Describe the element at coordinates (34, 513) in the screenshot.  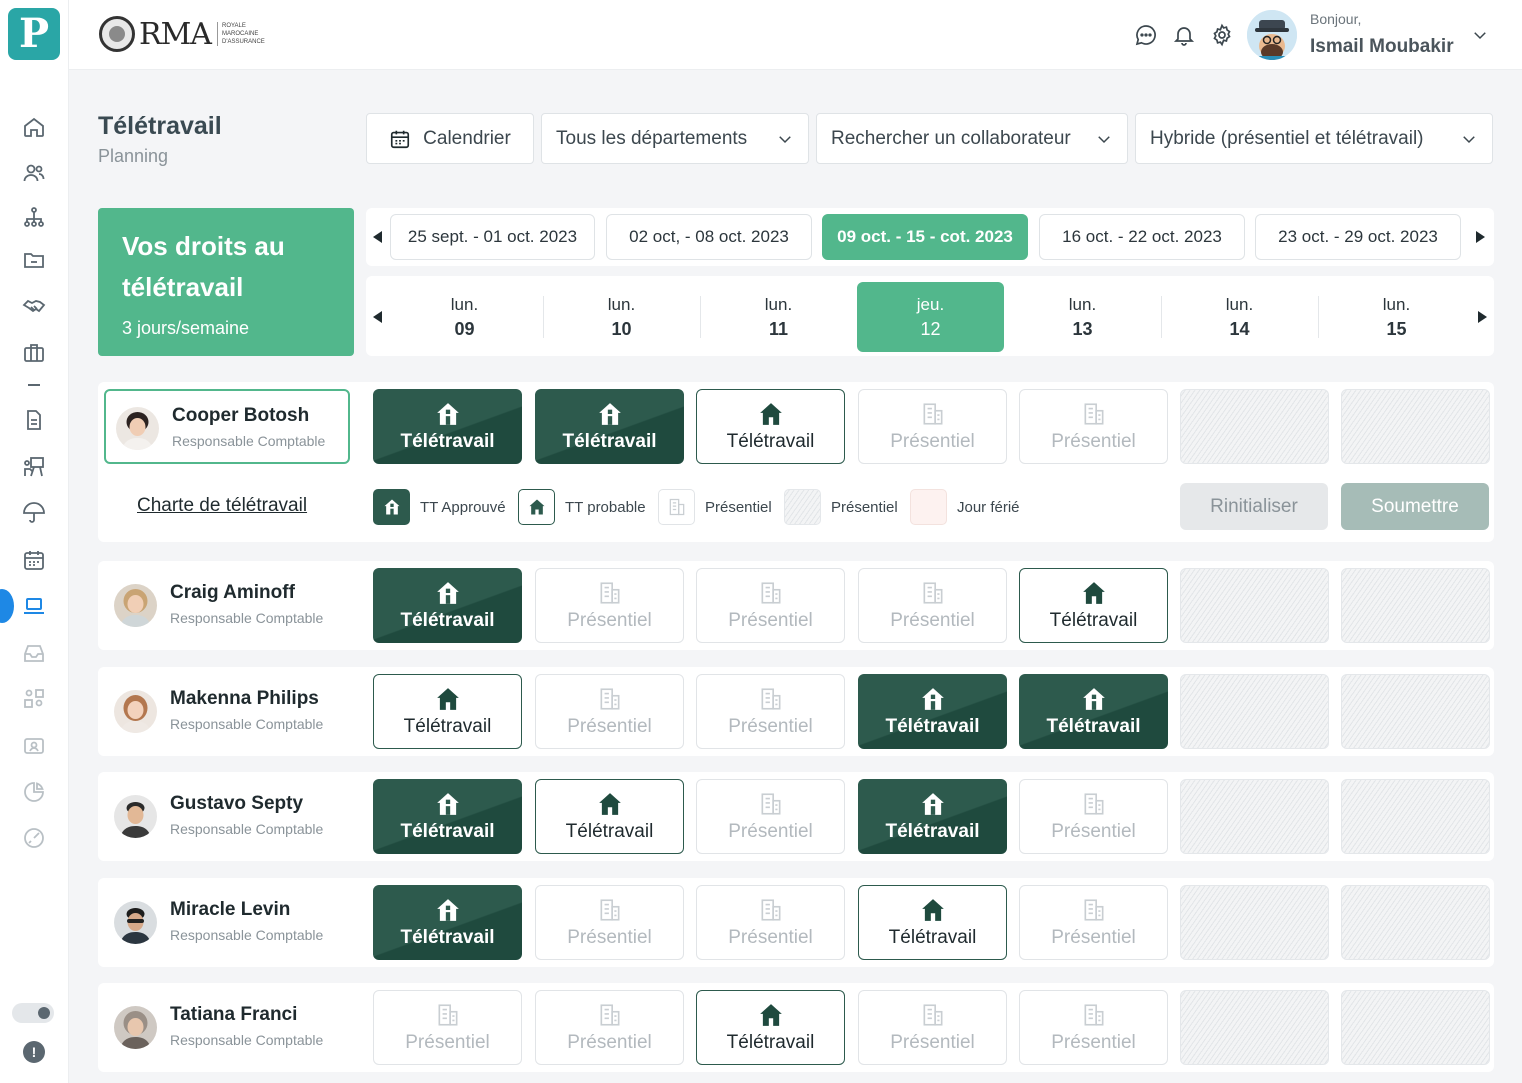
I see `umbrella-icon` at that location.